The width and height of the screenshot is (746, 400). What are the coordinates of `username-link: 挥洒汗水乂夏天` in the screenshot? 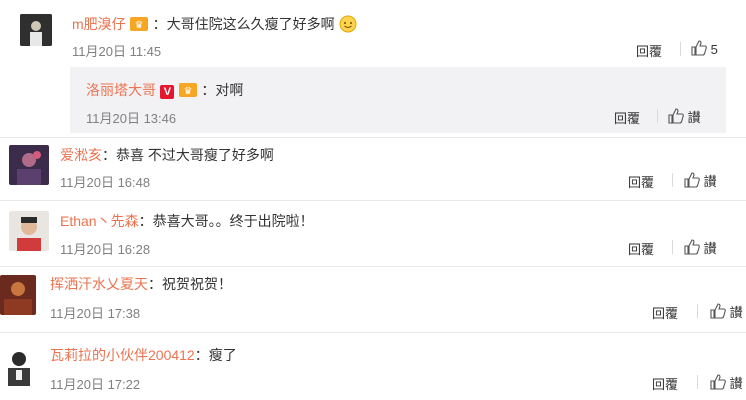 It's located at (99, 284).